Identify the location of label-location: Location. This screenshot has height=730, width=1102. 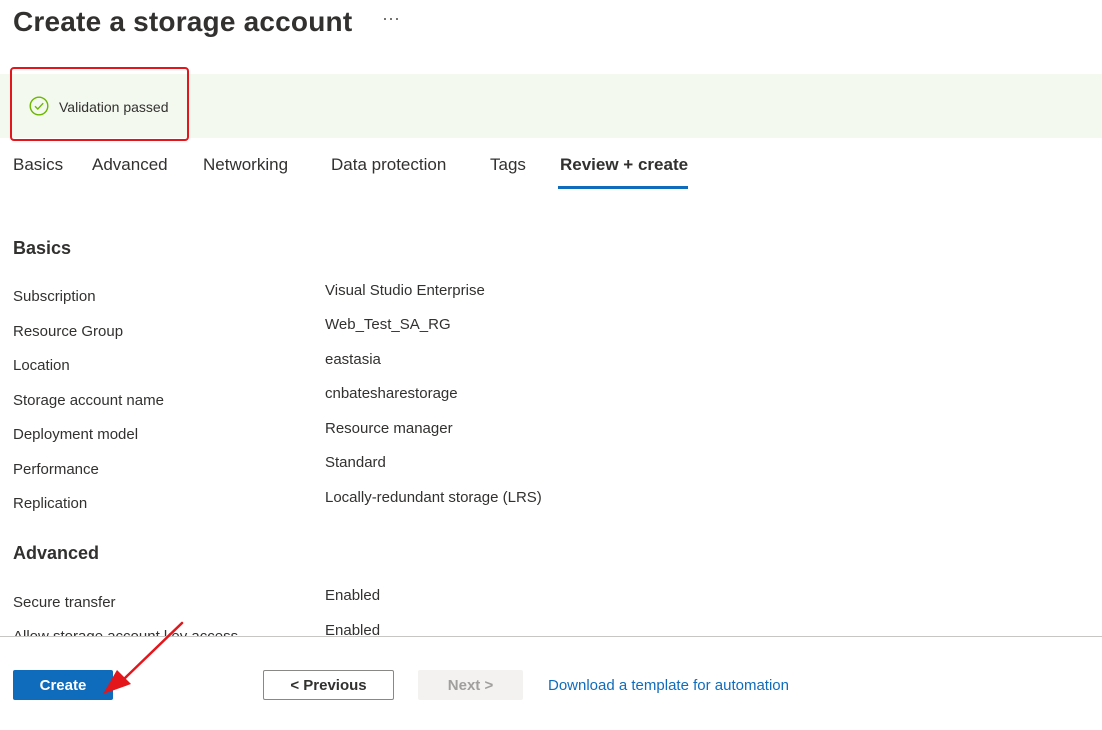
(41, 365).